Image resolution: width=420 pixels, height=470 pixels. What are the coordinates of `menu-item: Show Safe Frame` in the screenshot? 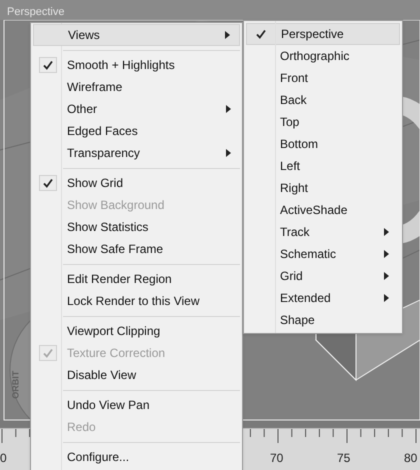 It's located at (136, 249).